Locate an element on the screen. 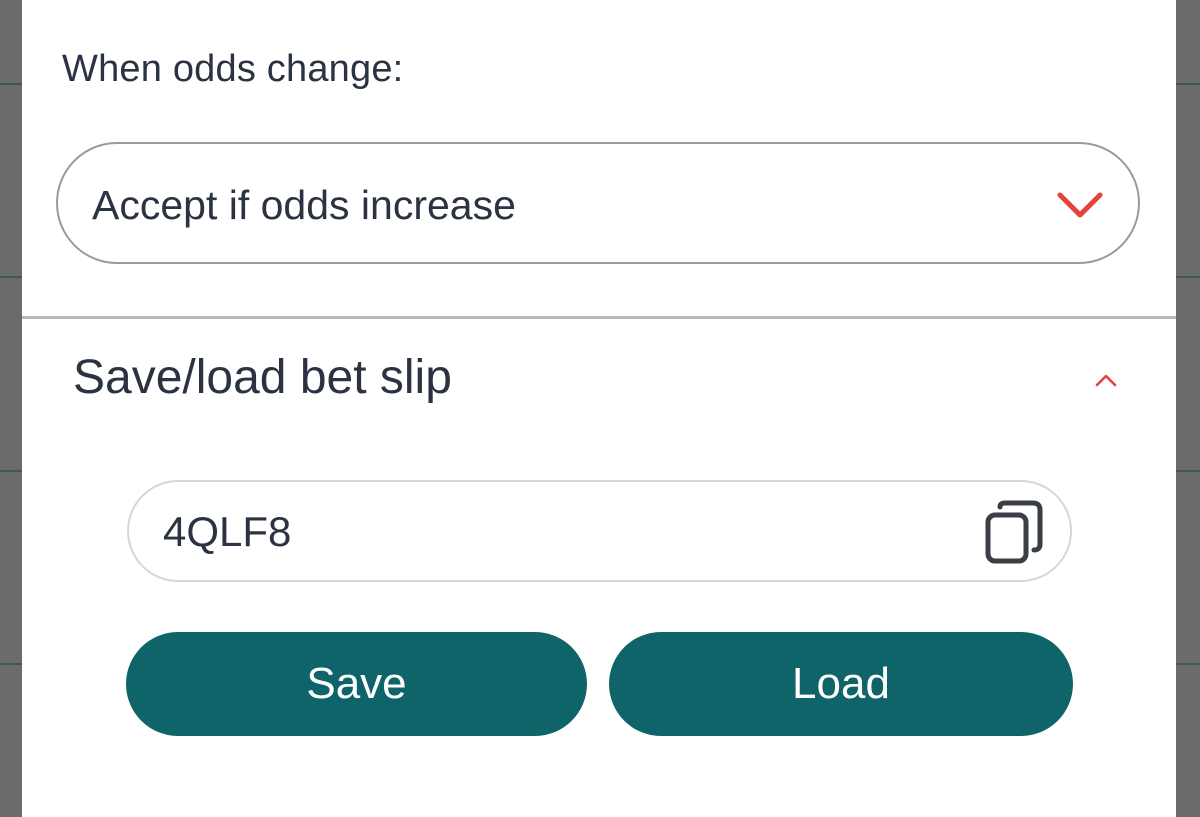 The height and width of the screenshot is (817, 1200). odds-change-select: Accept if odds increase is located at coordinates (598, 203).